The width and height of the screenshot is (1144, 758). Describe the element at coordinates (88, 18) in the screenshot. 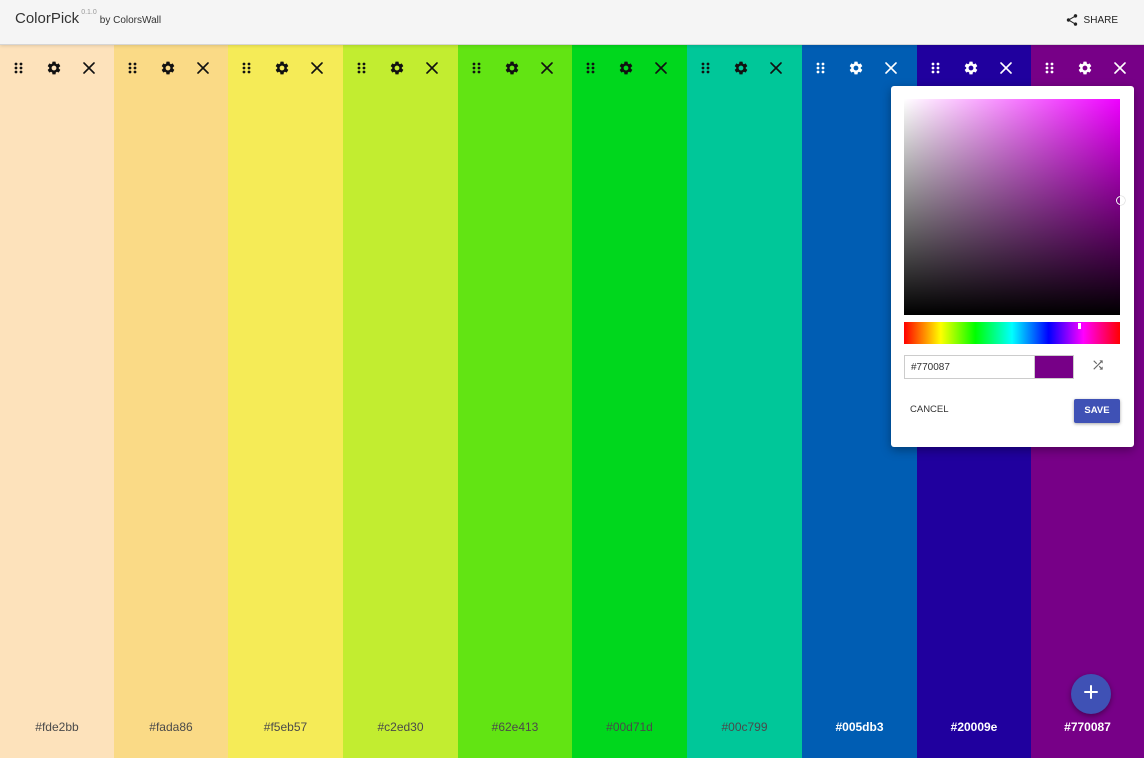

I see `brand: ColorPick 0.1.0by ColorsWall` at that location.